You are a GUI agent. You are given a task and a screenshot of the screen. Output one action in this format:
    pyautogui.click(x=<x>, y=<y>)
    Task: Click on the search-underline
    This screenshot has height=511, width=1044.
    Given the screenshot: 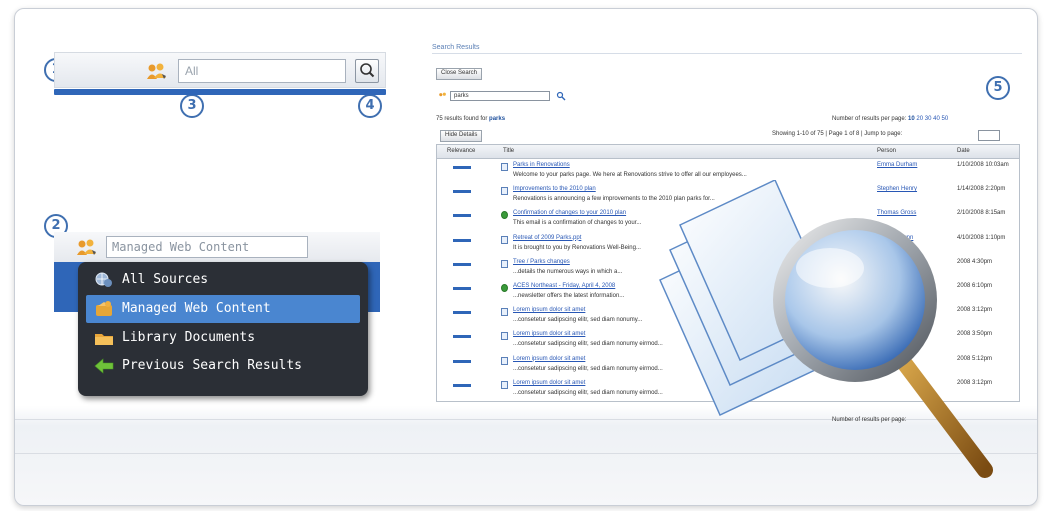 What is the action you would take?
    pyautogui.click(x=220, y=92)
    